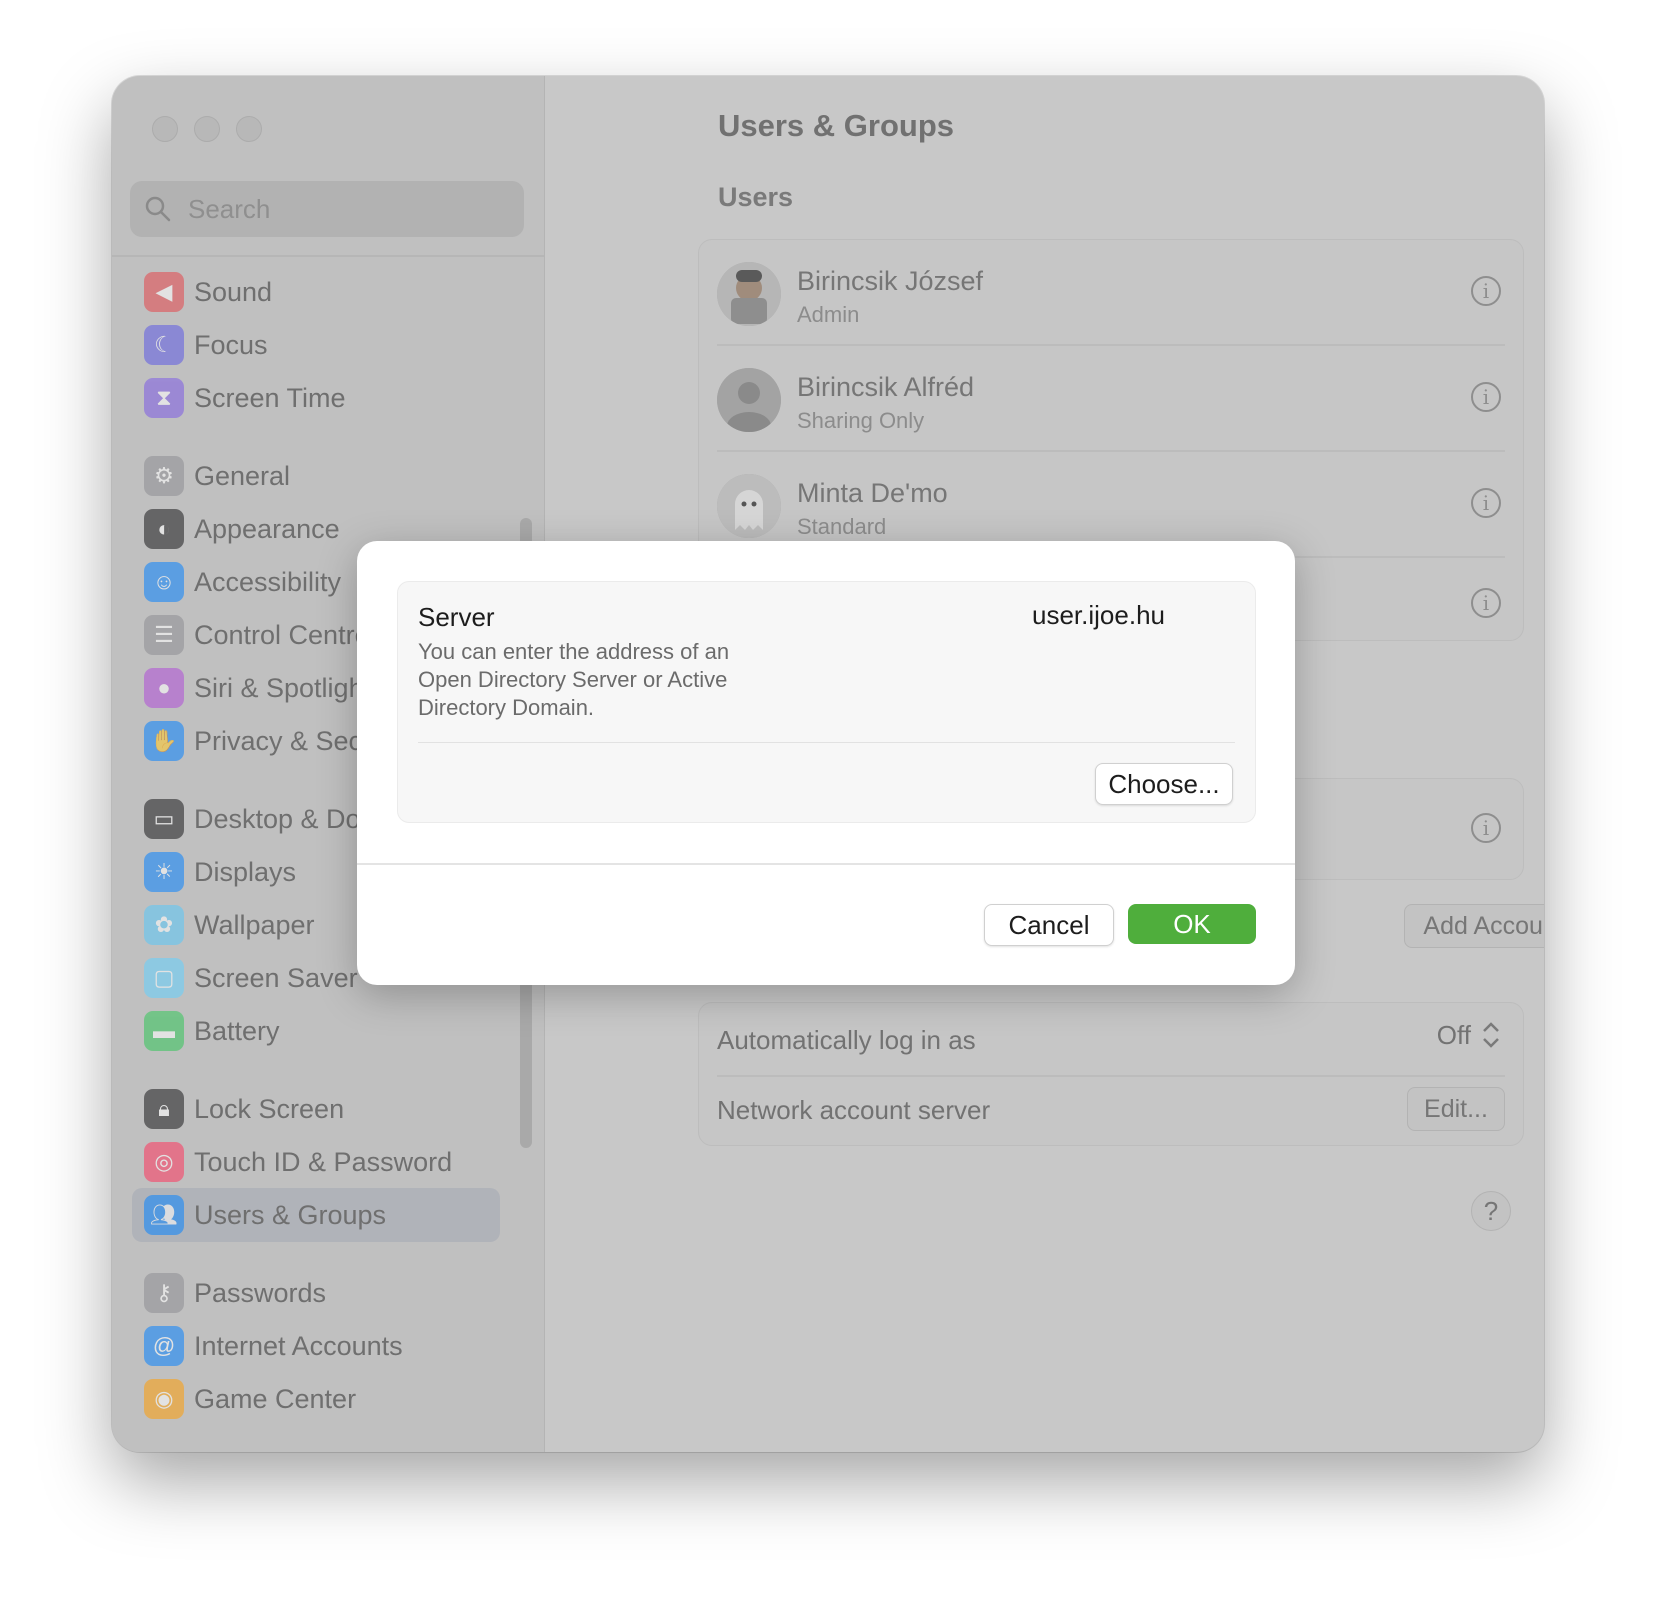  I want to click on page-title: Users & Groups, so click(836, 125).